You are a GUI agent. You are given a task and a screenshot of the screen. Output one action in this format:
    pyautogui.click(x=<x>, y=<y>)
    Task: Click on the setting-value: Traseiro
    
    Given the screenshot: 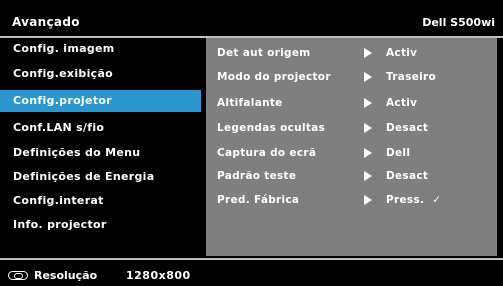 What is the action you would take?
    pyautogui.click(x=411, y=77)
    